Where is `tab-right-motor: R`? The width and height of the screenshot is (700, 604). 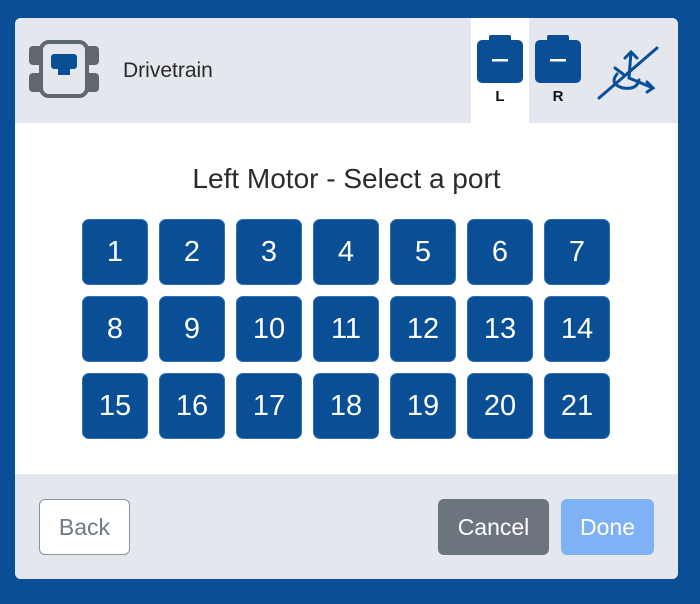 tab-right-motor: R is located at coordinates (558, 70).